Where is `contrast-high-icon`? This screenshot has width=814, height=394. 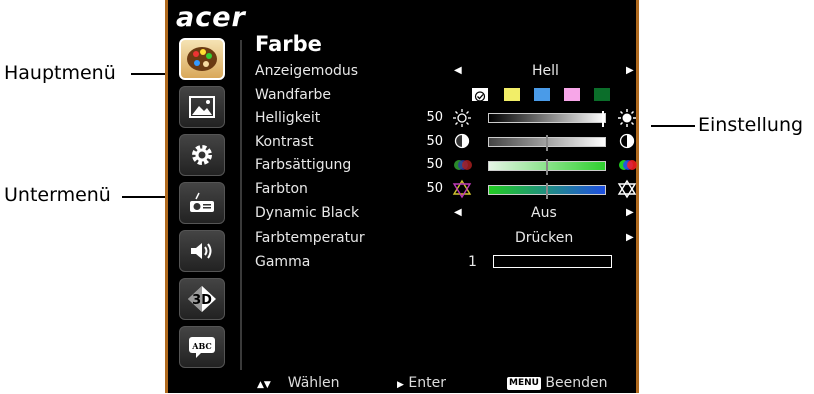
contrast-high-icon is located at coordinates (627, 143).